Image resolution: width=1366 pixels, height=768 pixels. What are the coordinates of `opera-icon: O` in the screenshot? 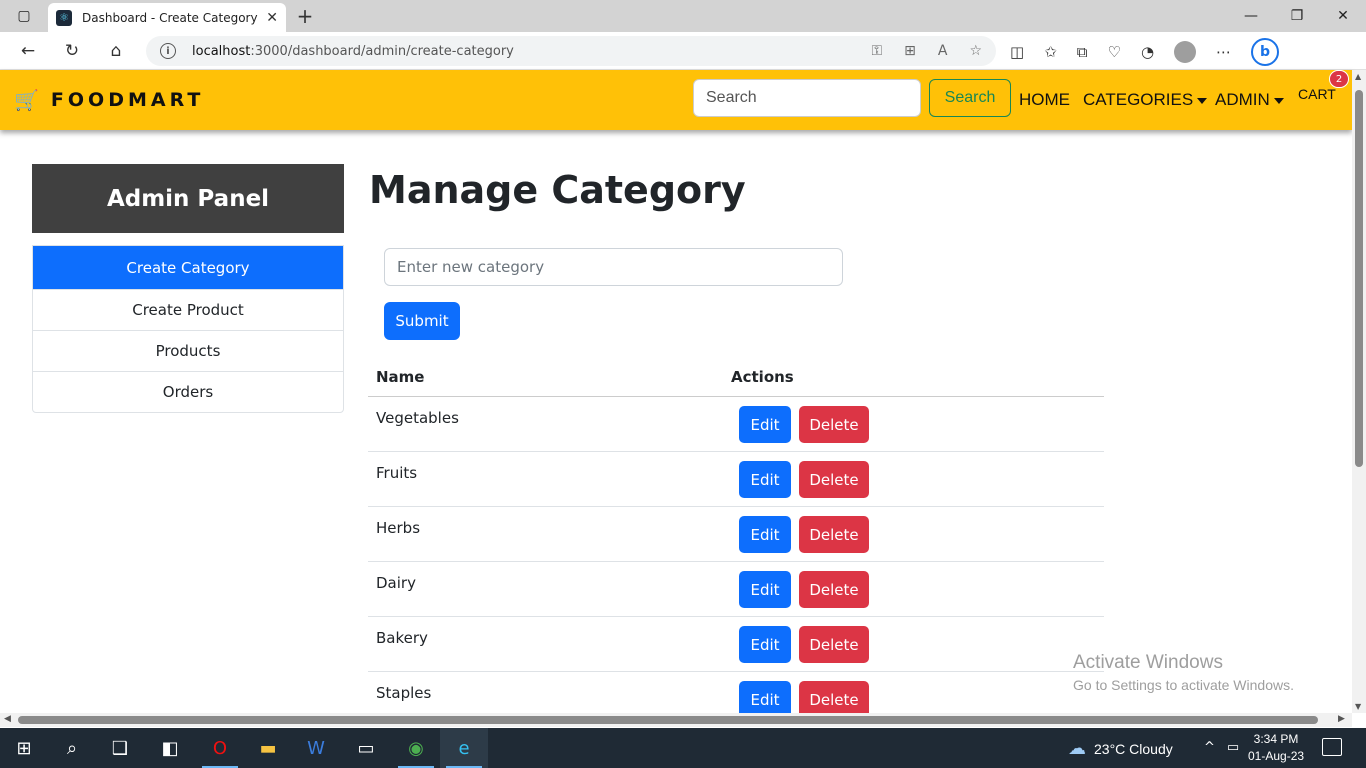 It's located at (220, 748).